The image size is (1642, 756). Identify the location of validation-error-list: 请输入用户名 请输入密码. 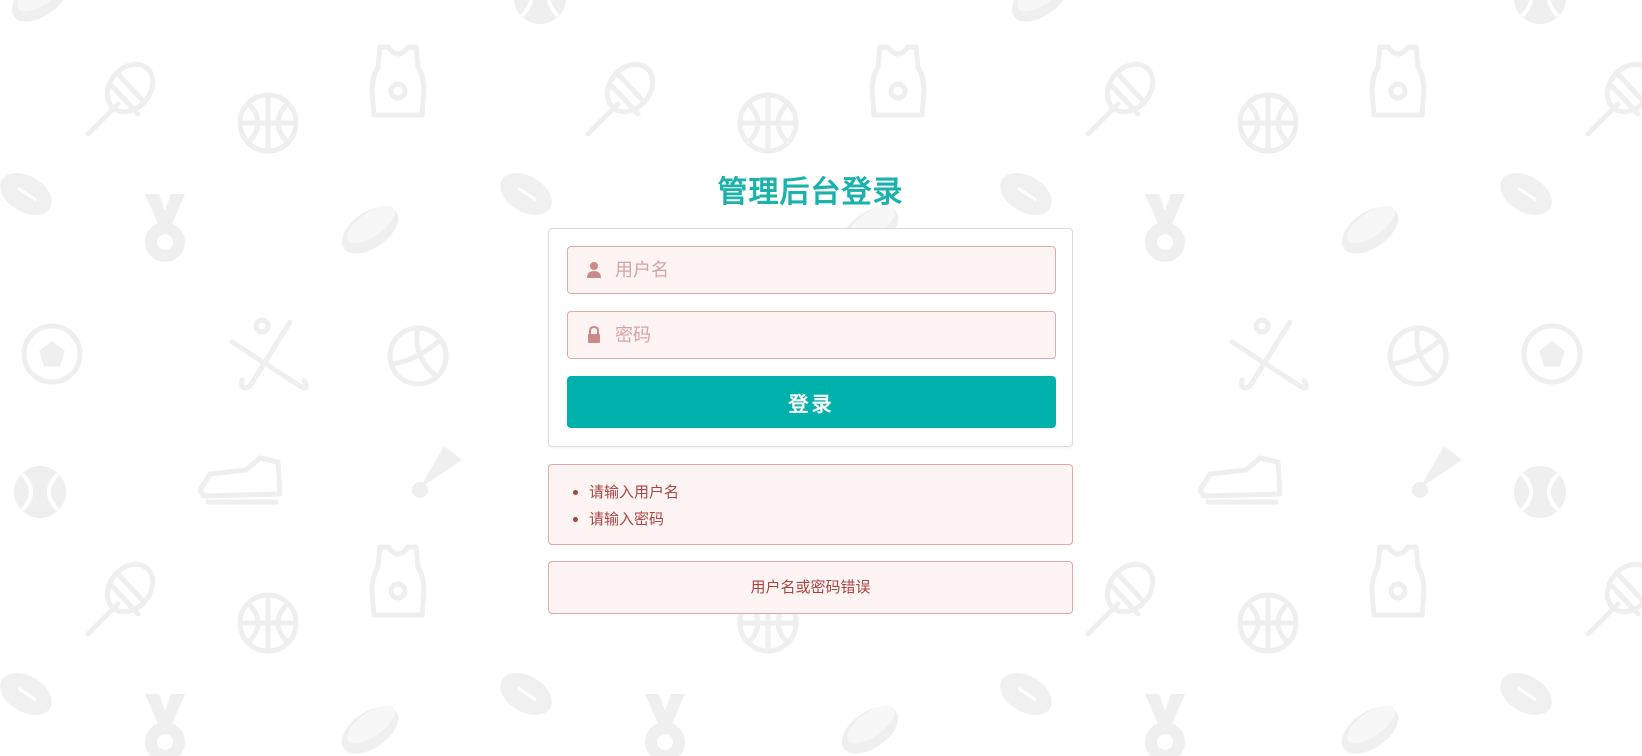
(822, 506).